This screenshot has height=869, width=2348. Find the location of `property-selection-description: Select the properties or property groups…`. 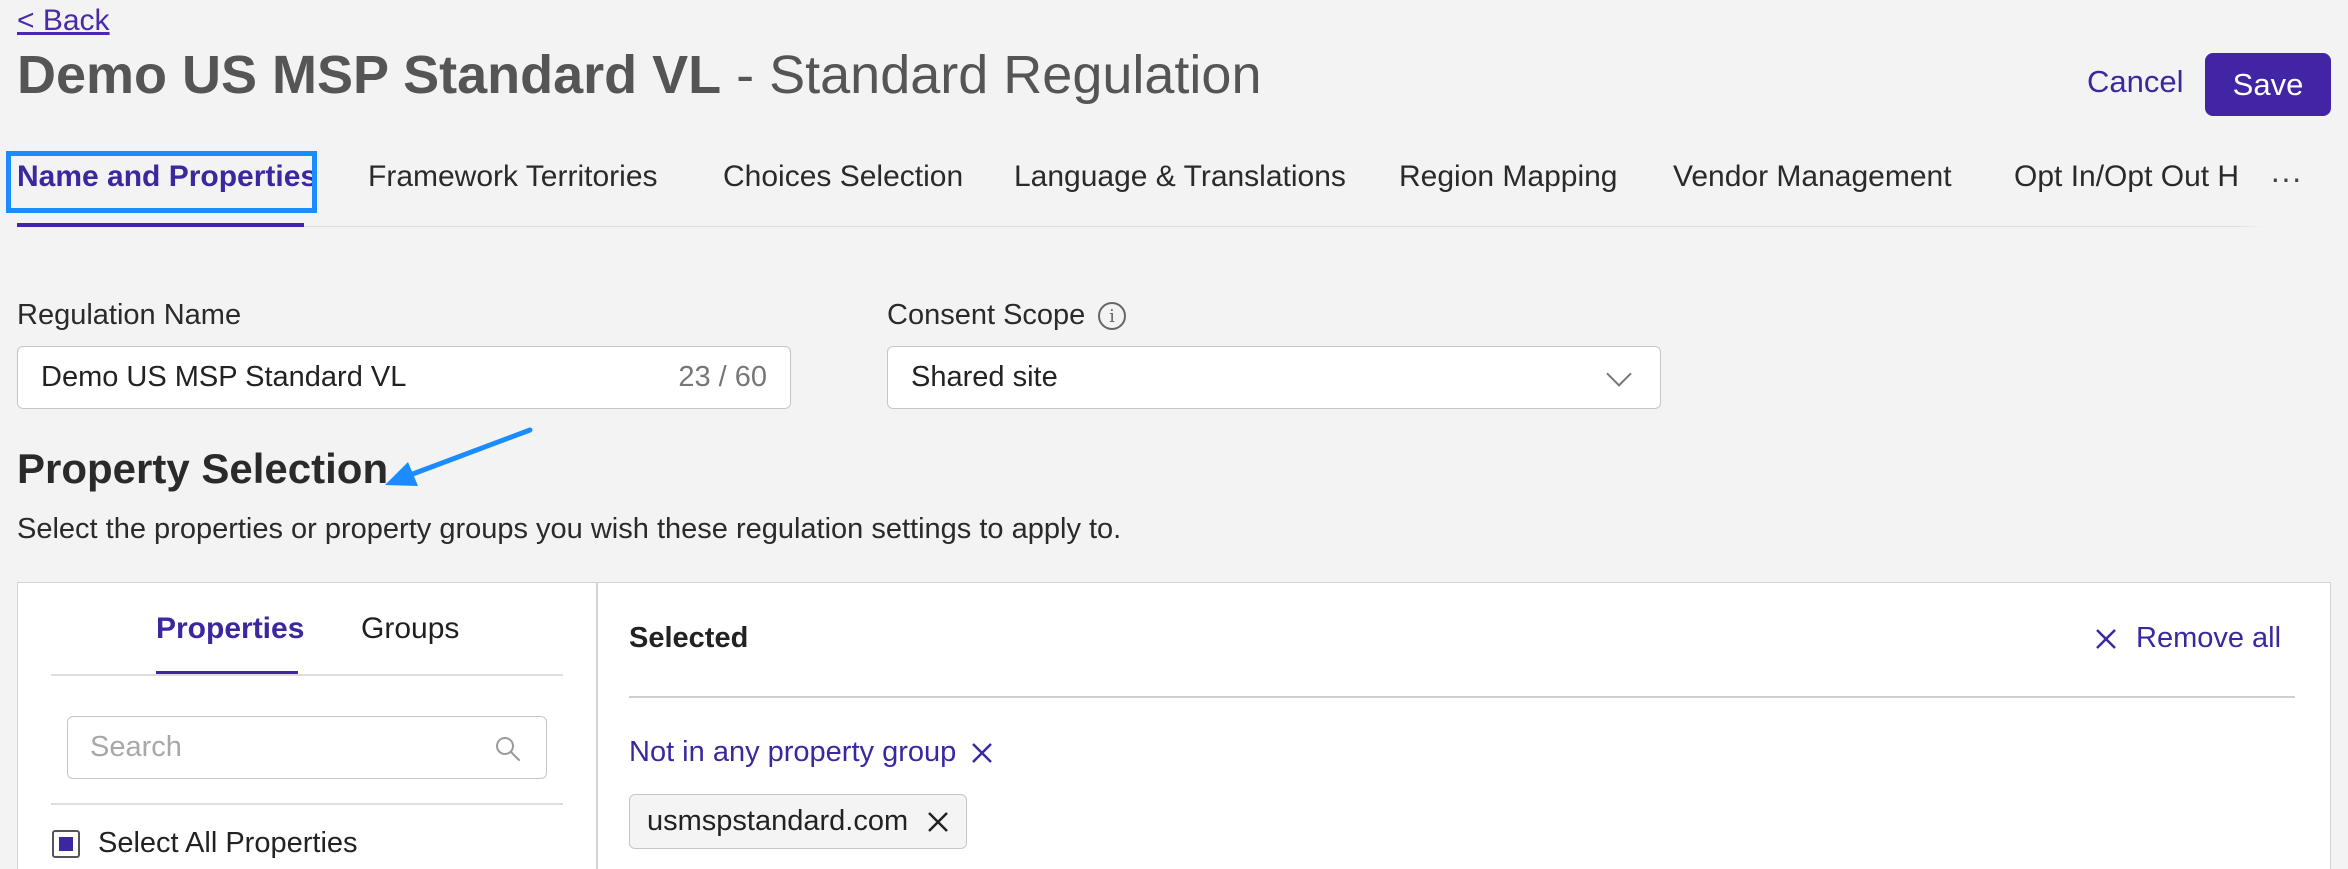

property-selection-description: Select the properties or property groups… is located at coordinates (569, 529).